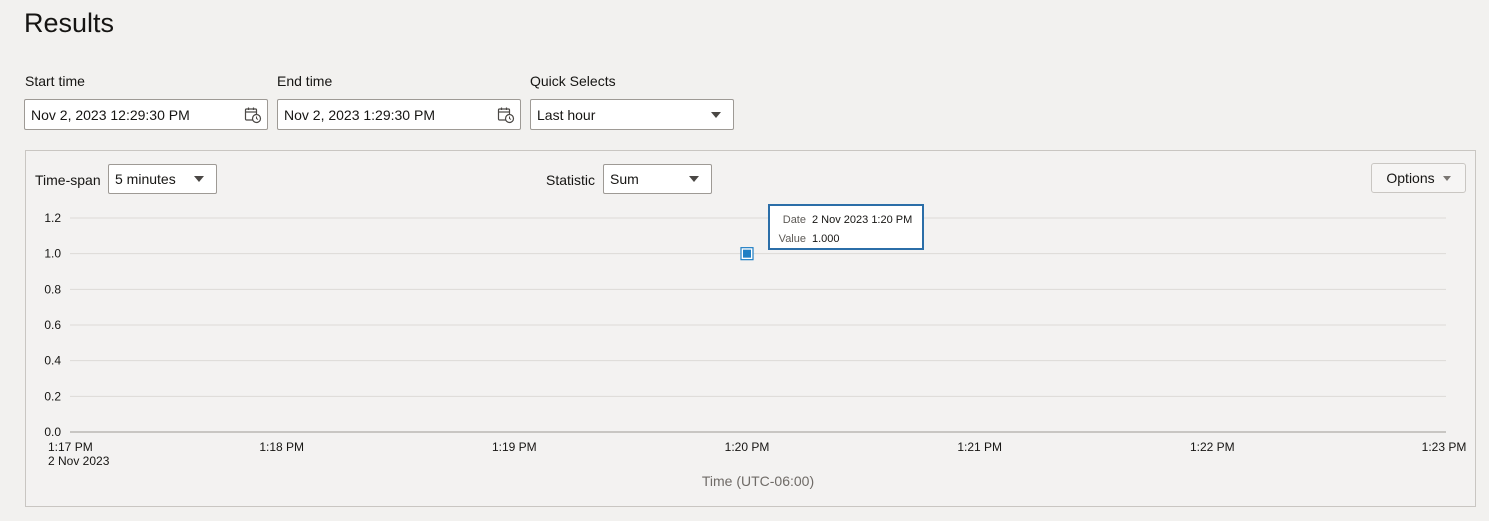 This screenshot has width=1489, height=521. What do you see at coordinates (758, 481) in the screenshot?
I see `x-axis-title: Time (UTC-06:00)` at bounding box center [758, 481].